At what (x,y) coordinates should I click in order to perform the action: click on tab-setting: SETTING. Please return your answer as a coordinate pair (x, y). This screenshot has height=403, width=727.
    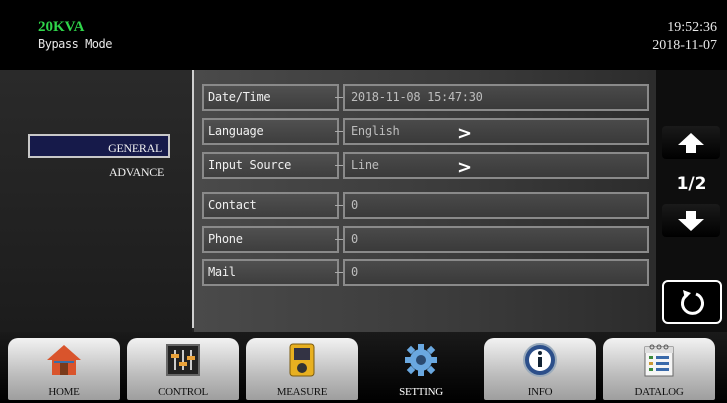
    Looking at the image, I should click on (421, 369).